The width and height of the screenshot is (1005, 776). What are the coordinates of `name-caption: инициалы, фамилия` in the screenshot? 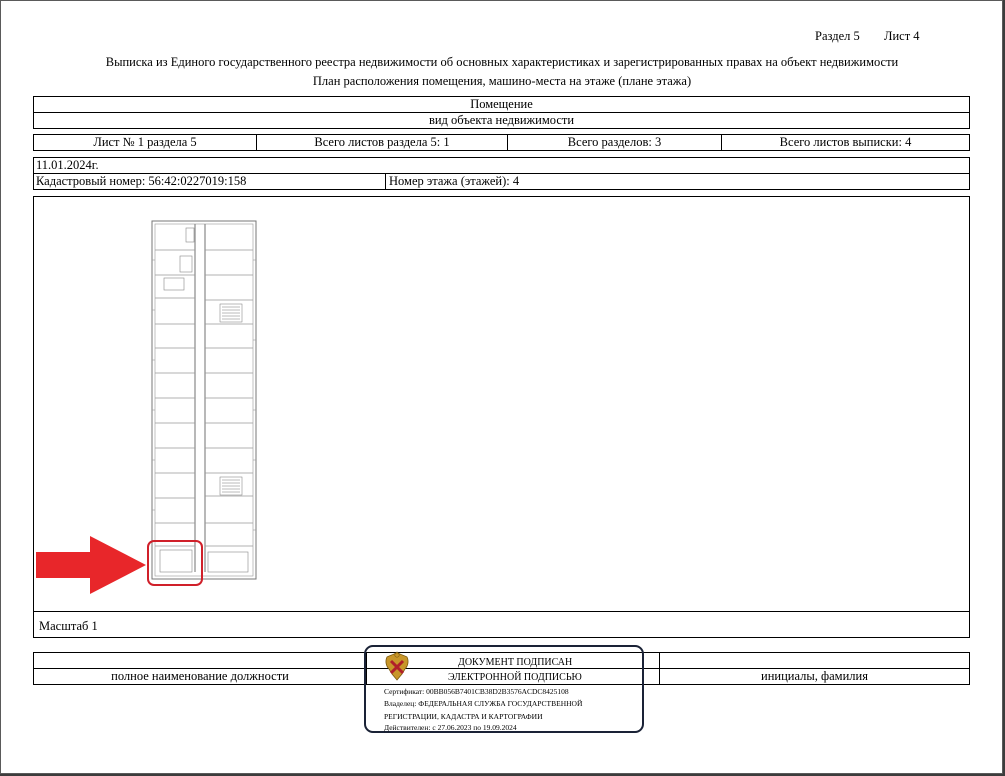 It's located at (814, 676).